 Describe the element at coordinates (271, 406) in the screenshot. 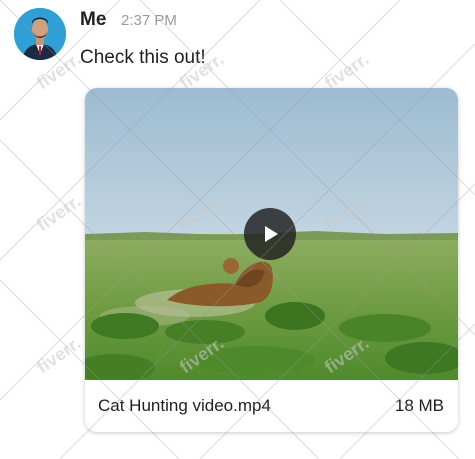

I see `attachment-footer: Cat Hunting video.mp4 18 MB` at that location.